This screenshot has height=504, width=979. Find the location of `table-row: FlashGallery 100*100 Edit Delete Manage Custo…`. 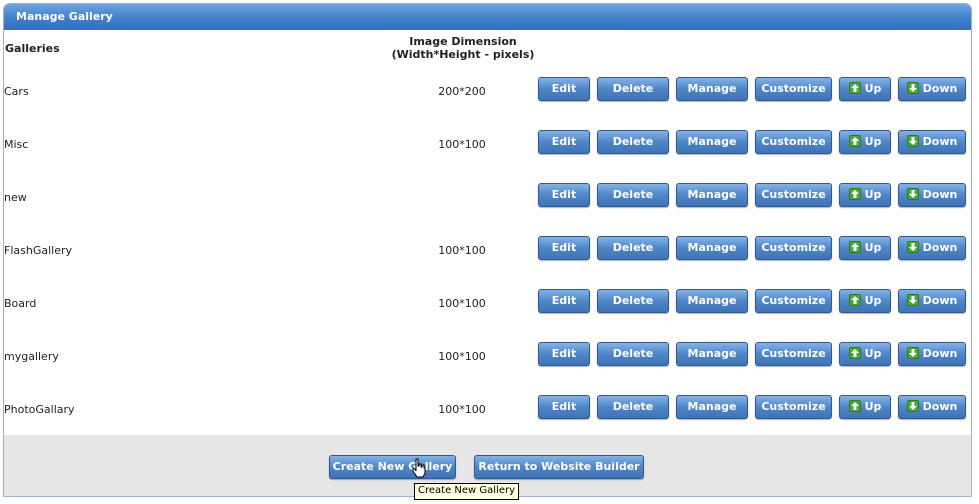

table-row: FlashGallery 100*100 Edit Delete Manage Custo… is located at coordinates (487, 251).